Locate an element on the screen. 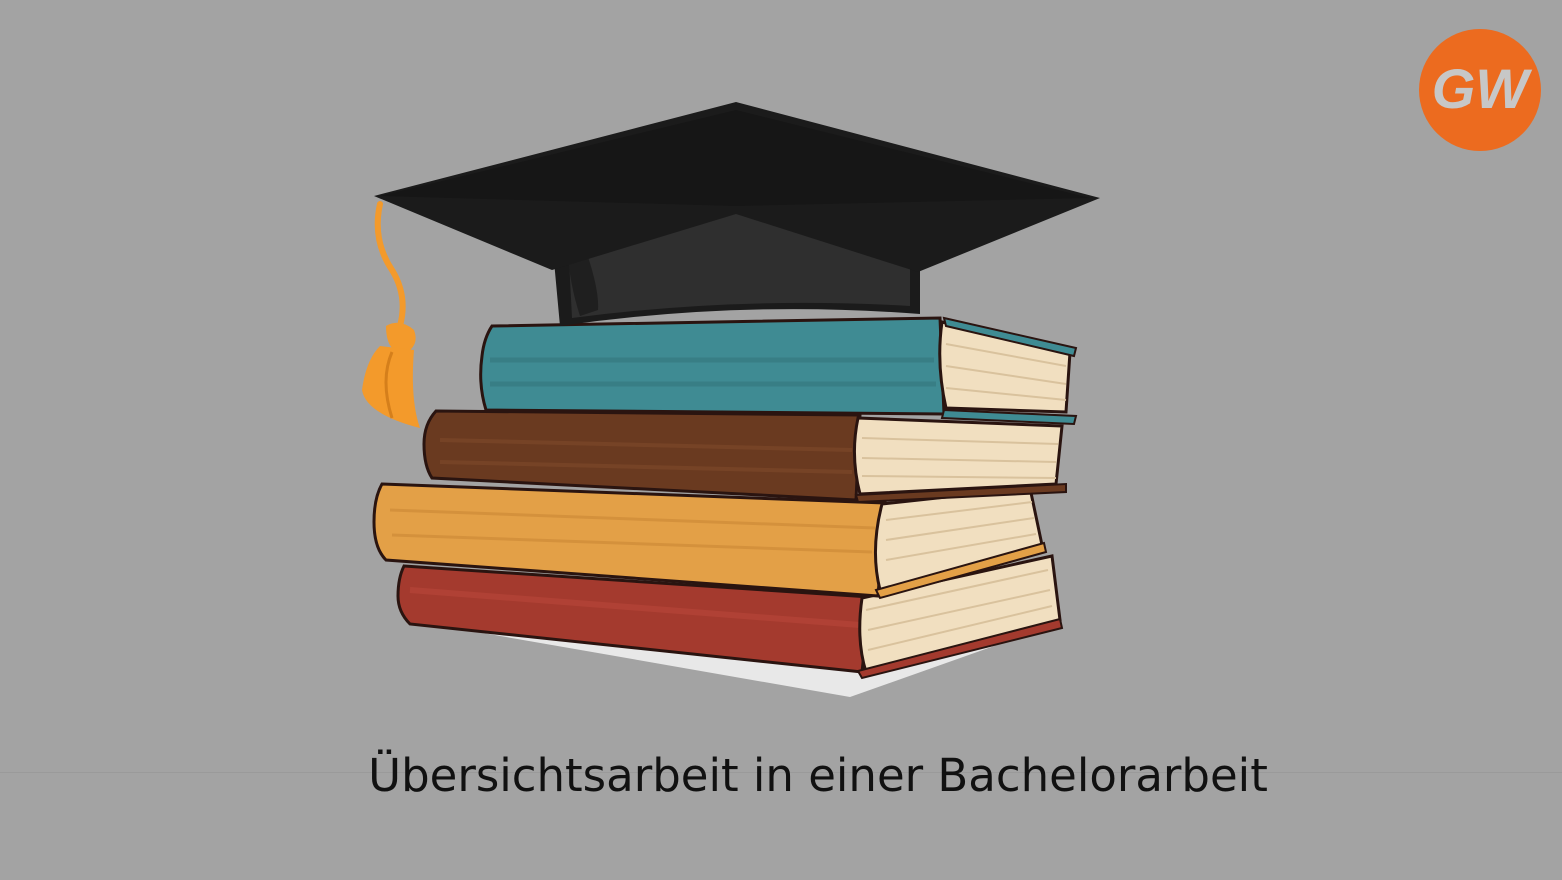 The image size is (1562, 880). graduation-cap is located at coordinates (737, 214).